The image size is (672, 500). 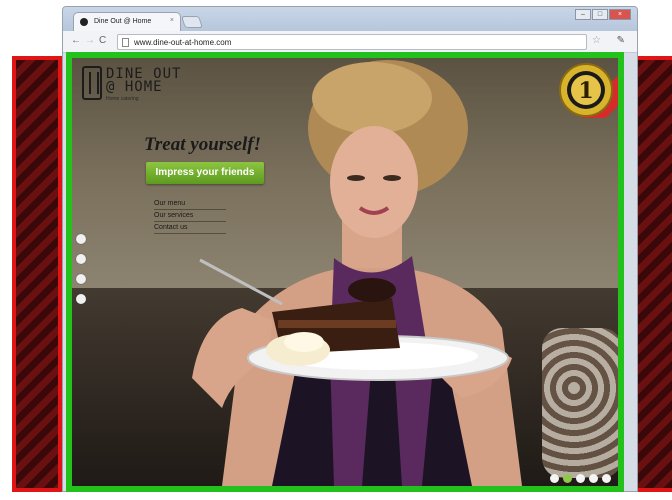 I want to click on reload-icon: C, so click(x=102, y=40).